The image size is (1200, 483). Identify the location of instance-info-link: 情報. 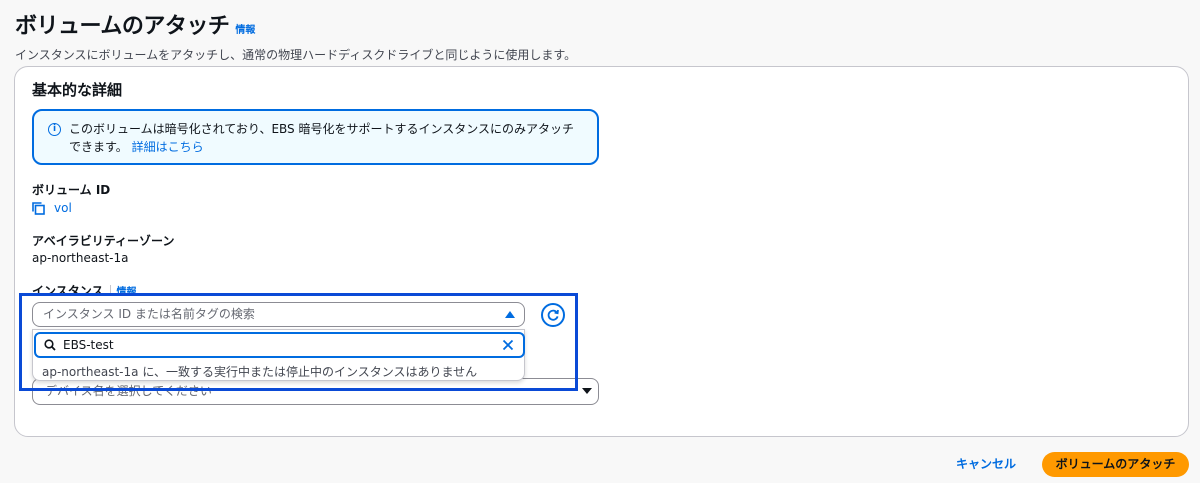
(127, 290).